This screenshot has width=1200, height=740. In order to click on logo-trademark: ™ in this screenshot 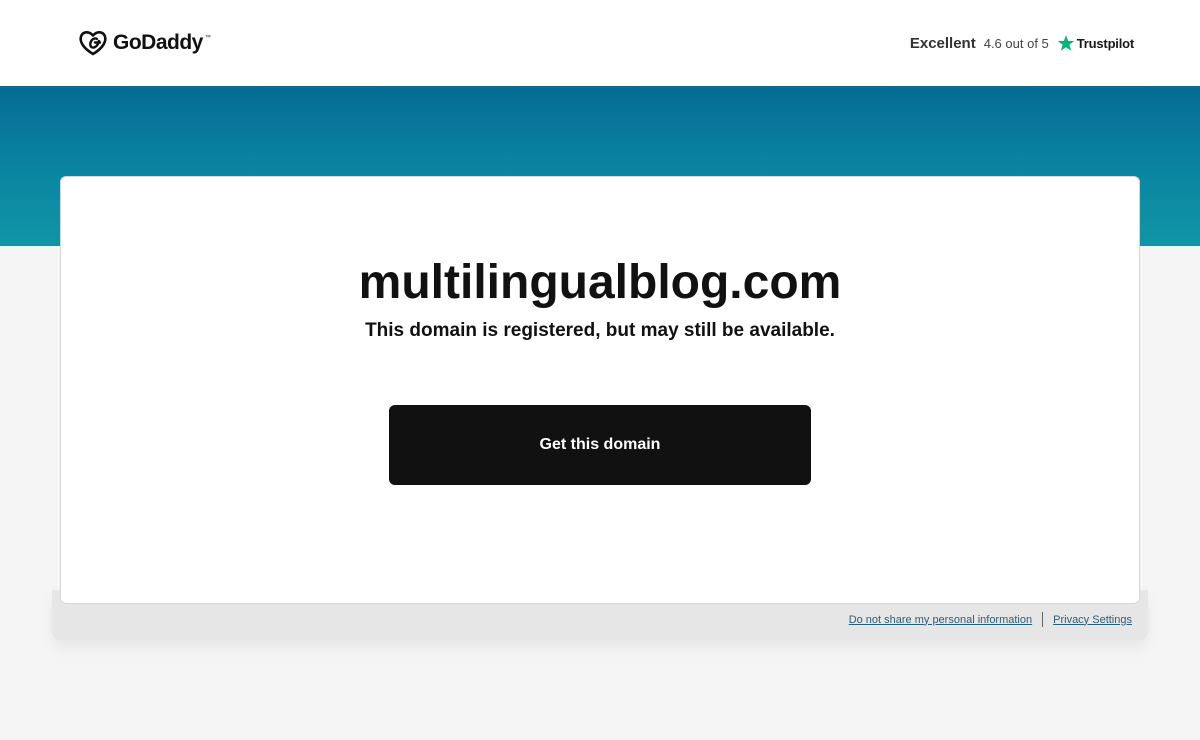, I will do `click(207, 38)`.